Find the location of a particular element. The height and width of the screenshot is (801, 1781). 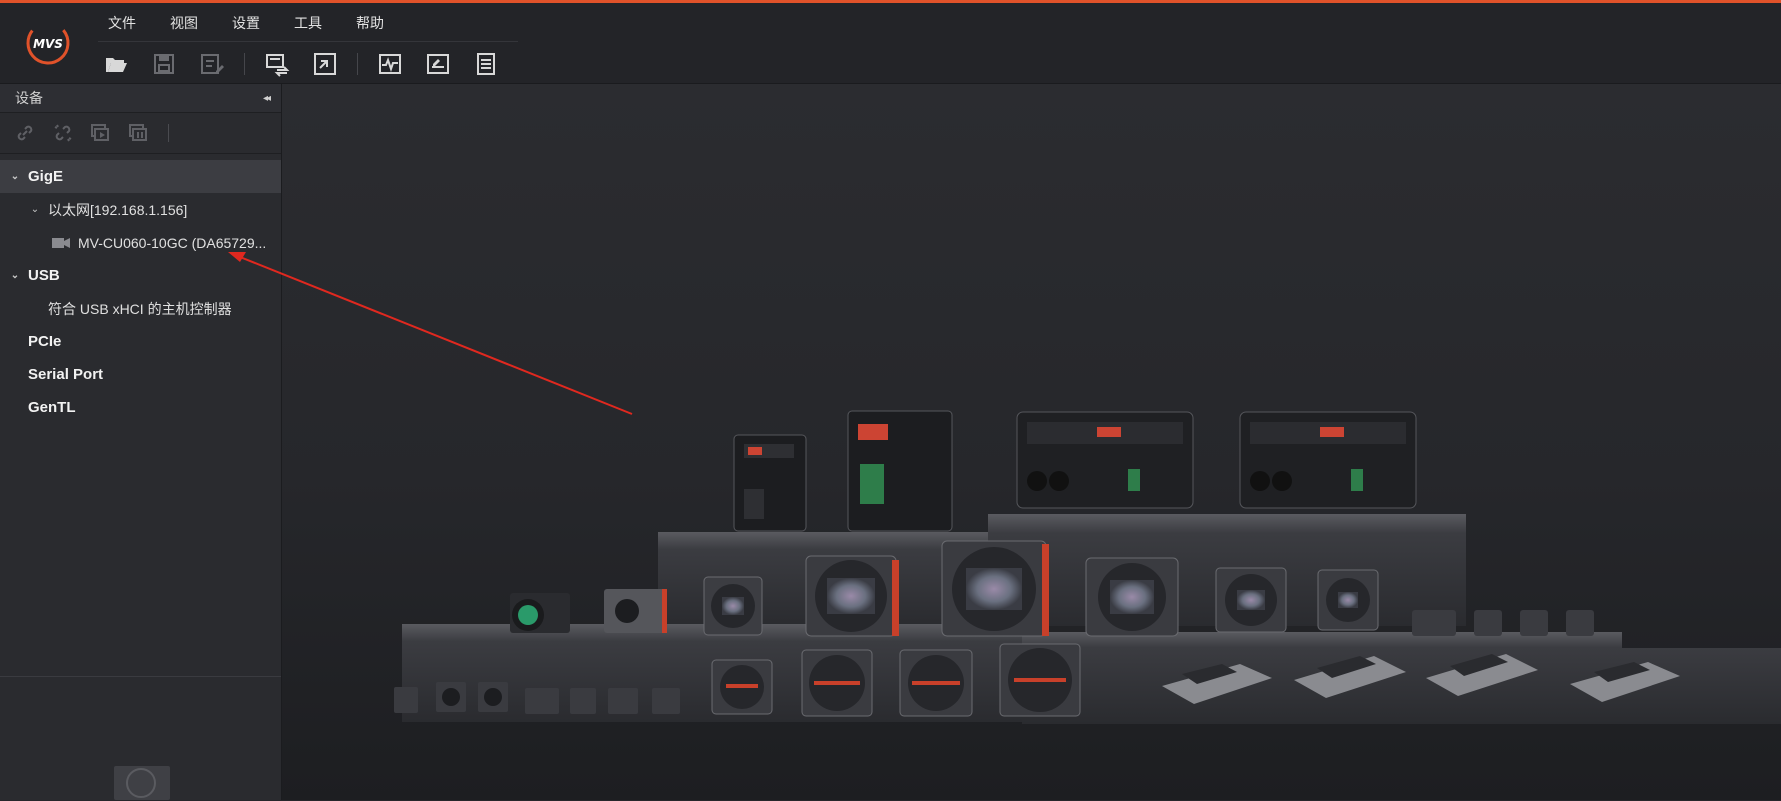

main-toolbar is located at coordinates (308, 63).